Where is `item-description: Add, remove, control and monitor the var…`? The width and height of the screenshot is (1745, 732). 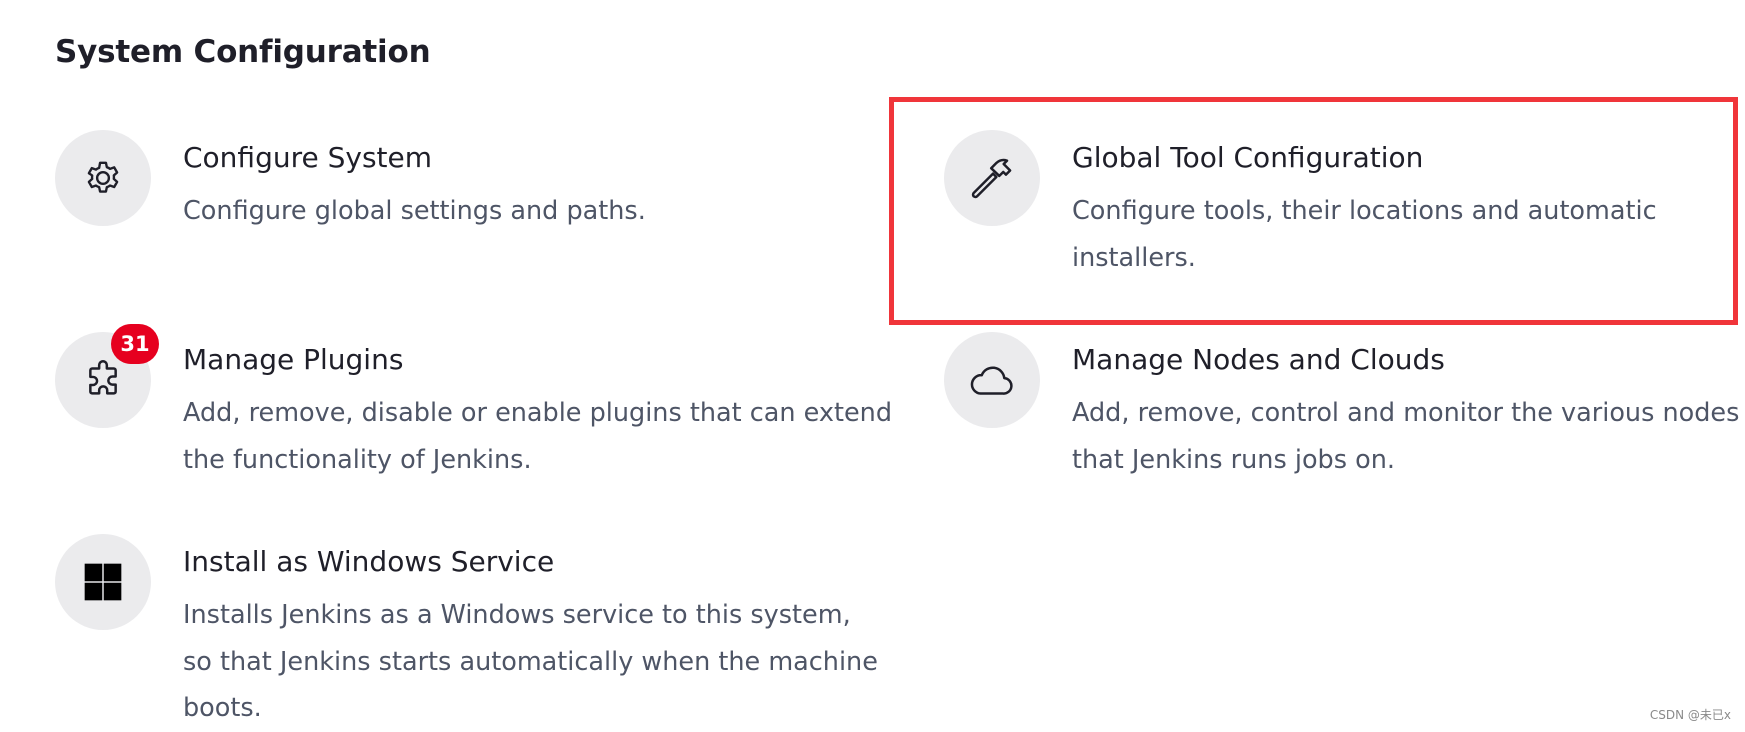
item-description: Add, remove, control and monitor the var… is located at coordinates (1406, 436).